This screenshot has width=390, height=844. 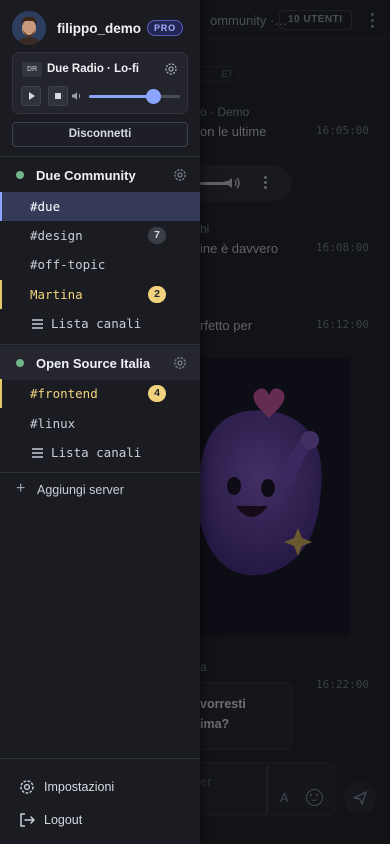 What do you see at coordinates (206, 781) in the screenshot?
I see `composer-placeholder: er` at bounding box center [206, 781].